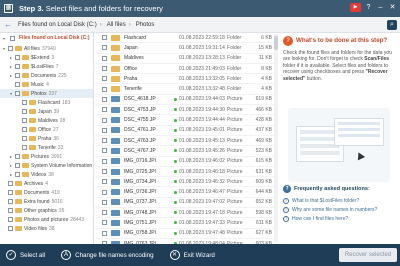 The height and width of the screenshot is (266, 400). I want to click on tree-item: Video files 38, so click(46, 228).